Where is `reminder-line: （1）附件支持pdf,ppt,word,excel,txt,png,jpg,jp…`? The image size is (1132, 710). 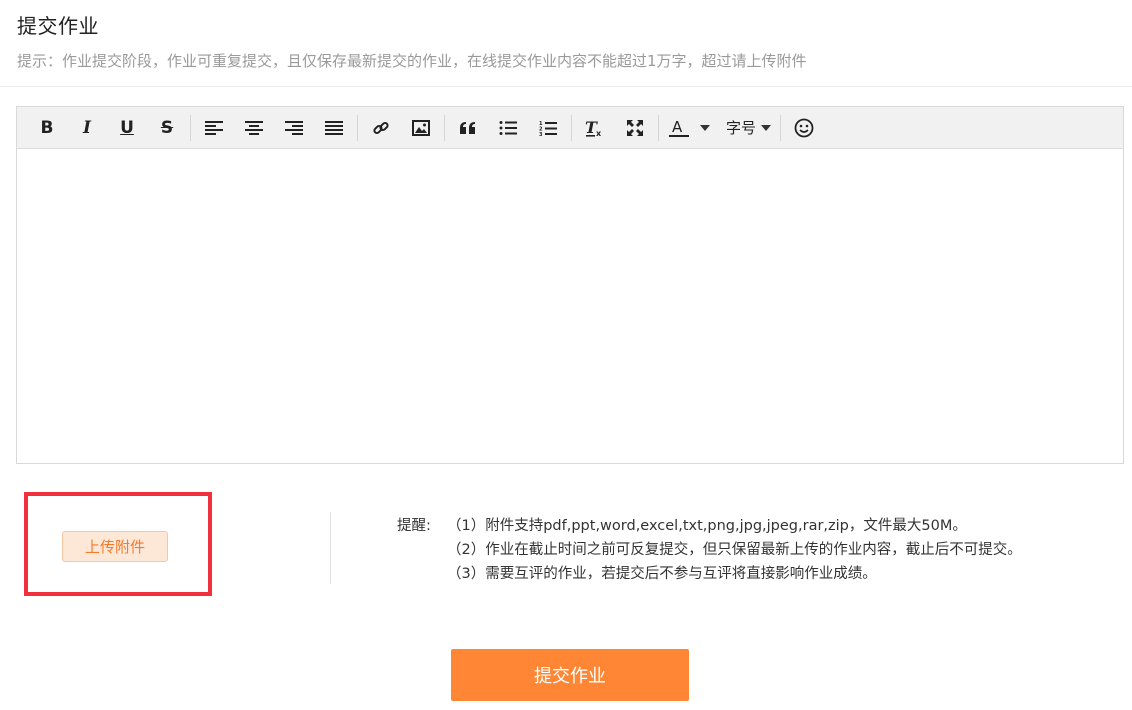
reminder-line: （1）附件支持pdf,ppt,word,excel,txt,png,jpg,jp… is located at coordinates (707, 526).